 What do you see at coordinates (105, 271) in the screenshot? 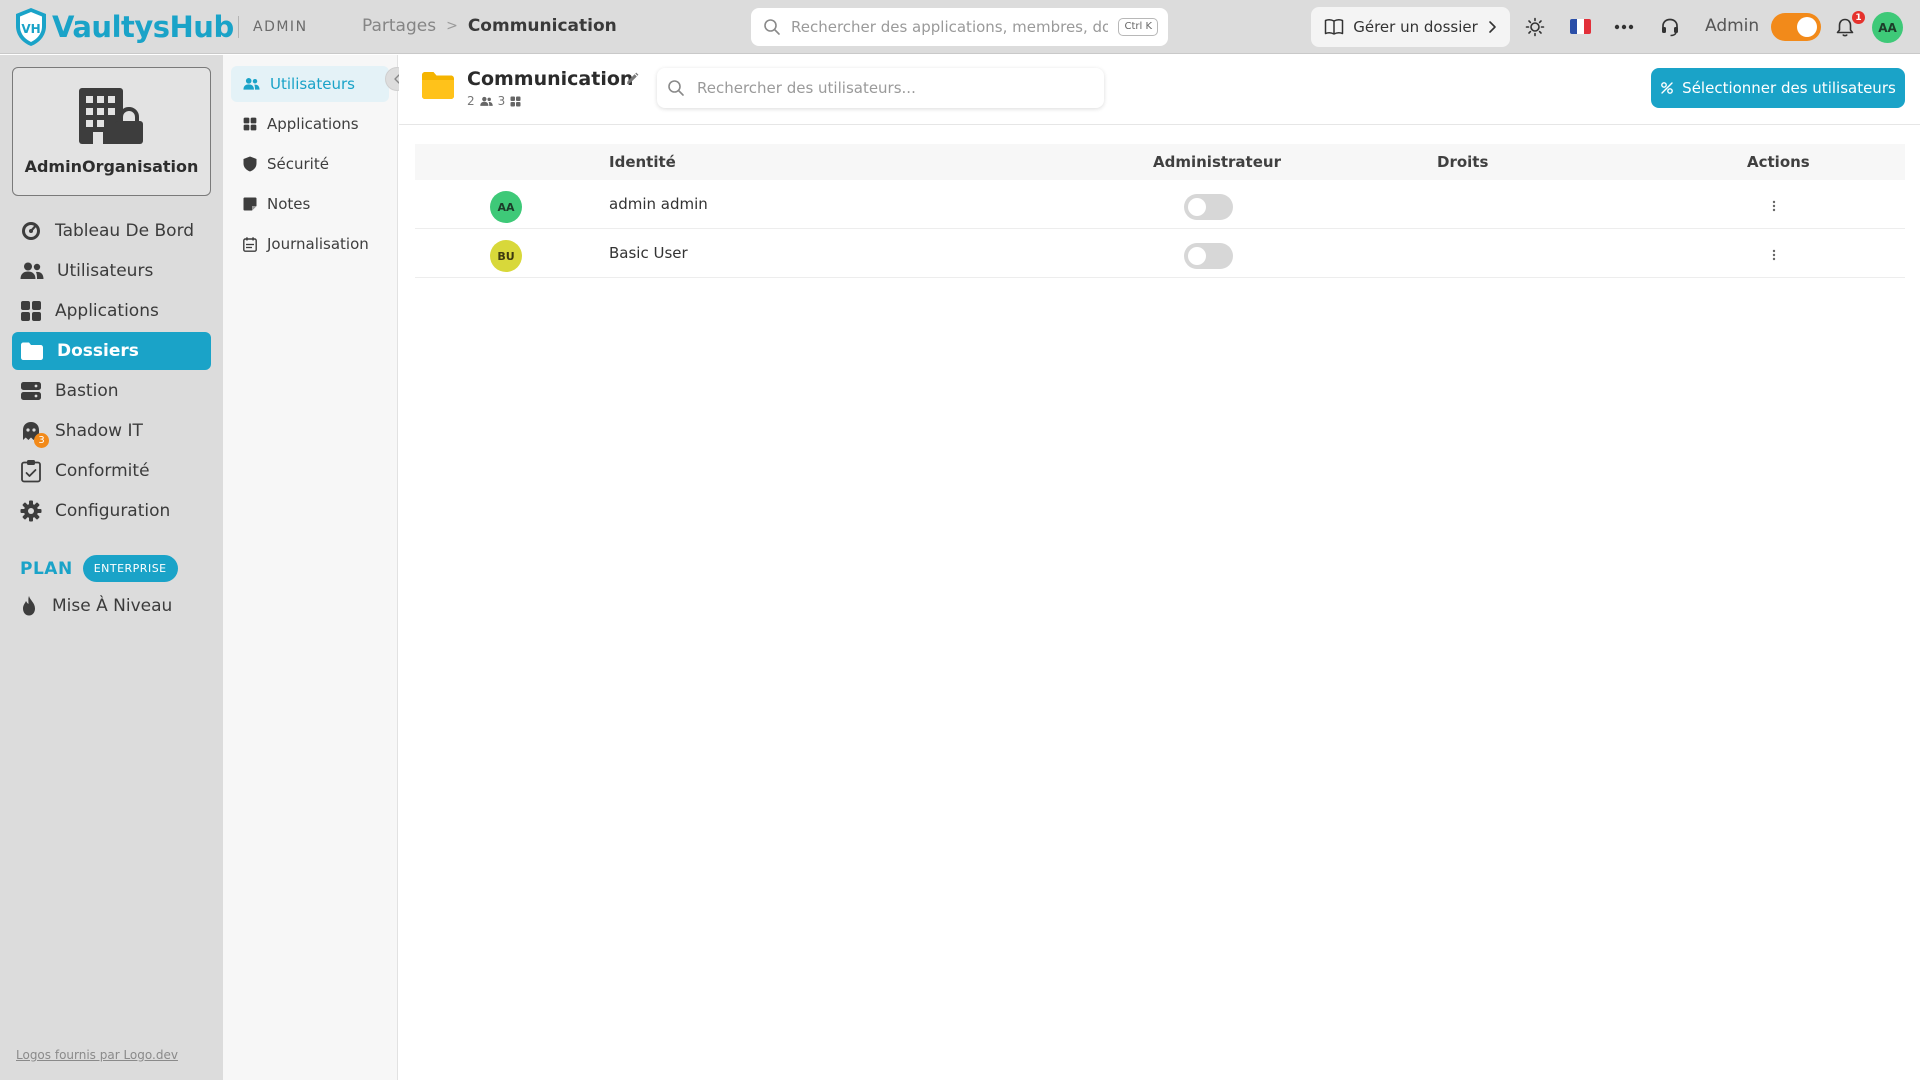
I see `sidebar-item-label: Utilisateurs` at bounding box center [105, 271].